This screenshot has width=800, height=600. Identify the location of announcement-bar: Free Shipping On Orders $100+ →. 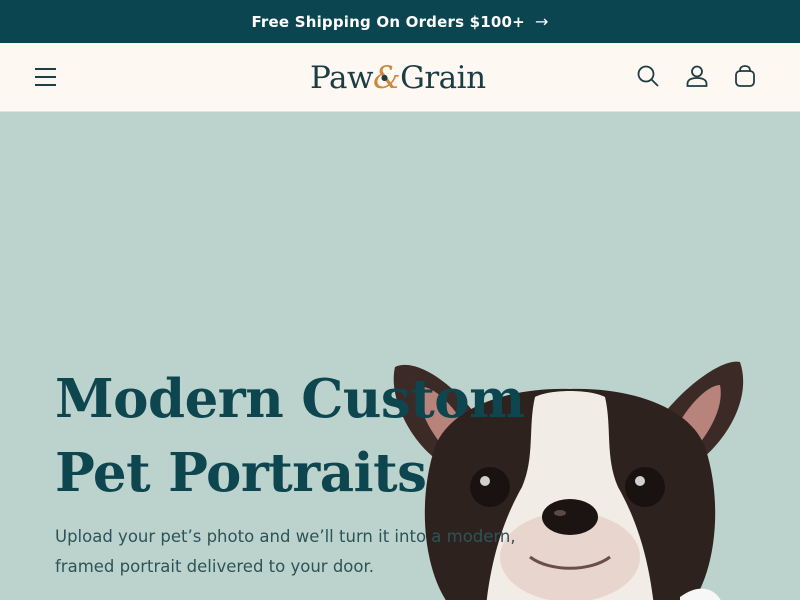
(400, 21).